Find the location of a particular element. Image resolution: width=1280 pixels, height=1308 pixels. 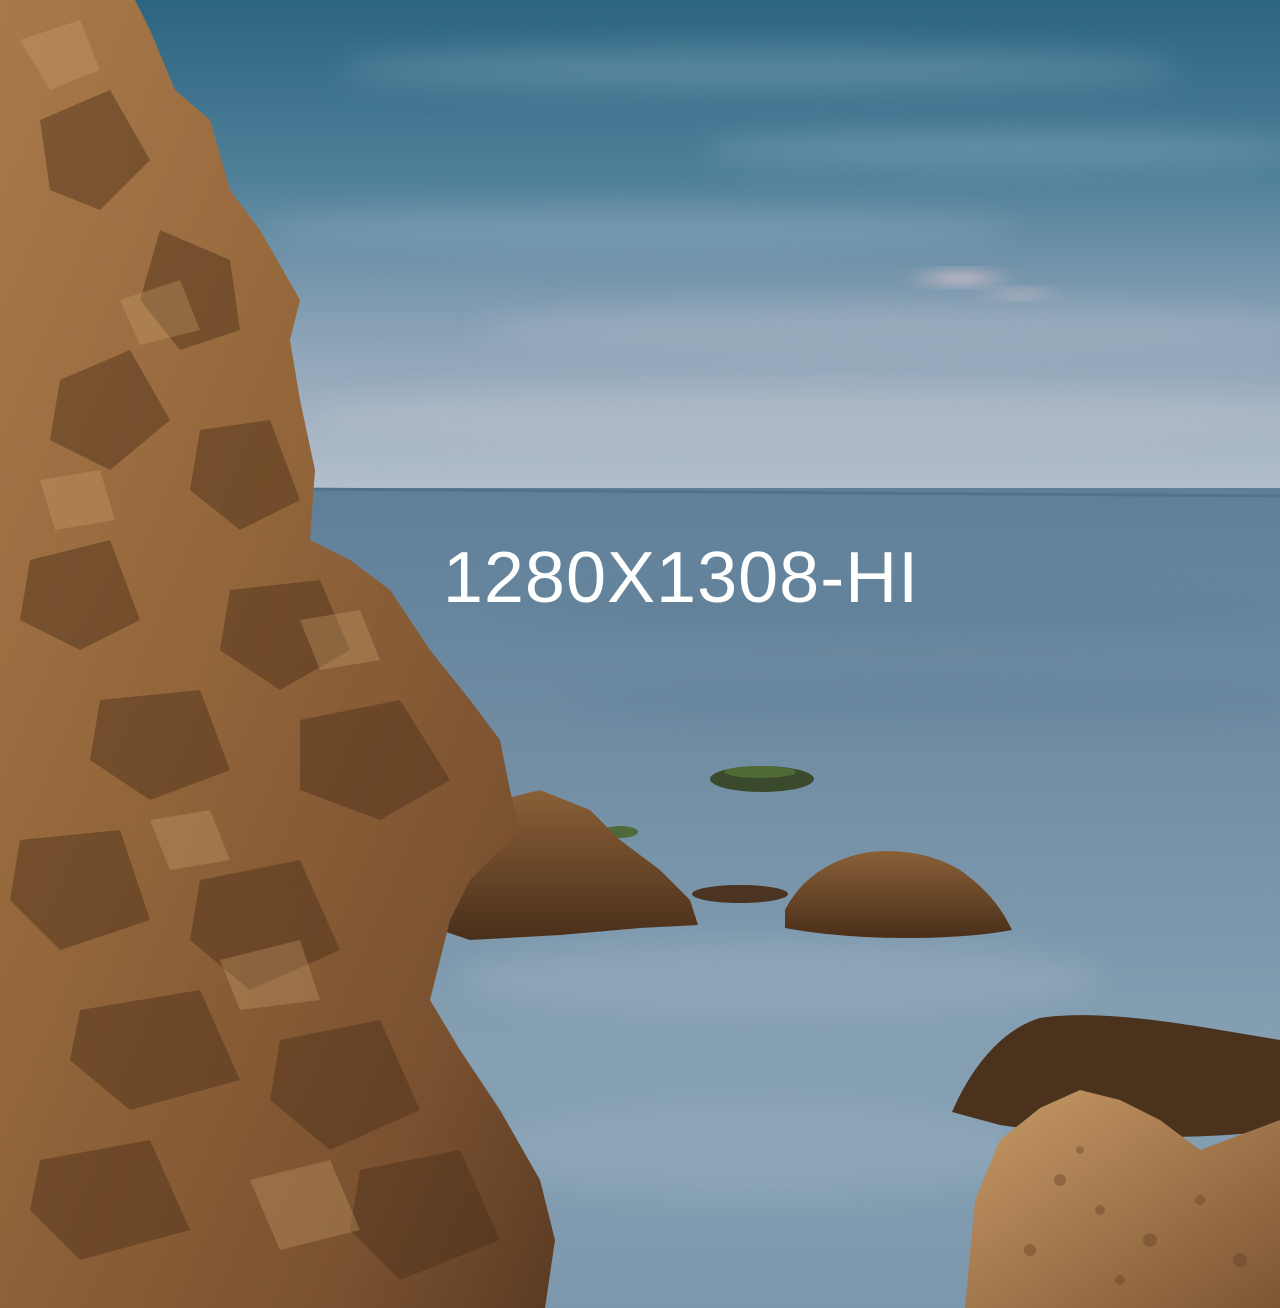

sunset-glow is located at coordinates (960, 278).